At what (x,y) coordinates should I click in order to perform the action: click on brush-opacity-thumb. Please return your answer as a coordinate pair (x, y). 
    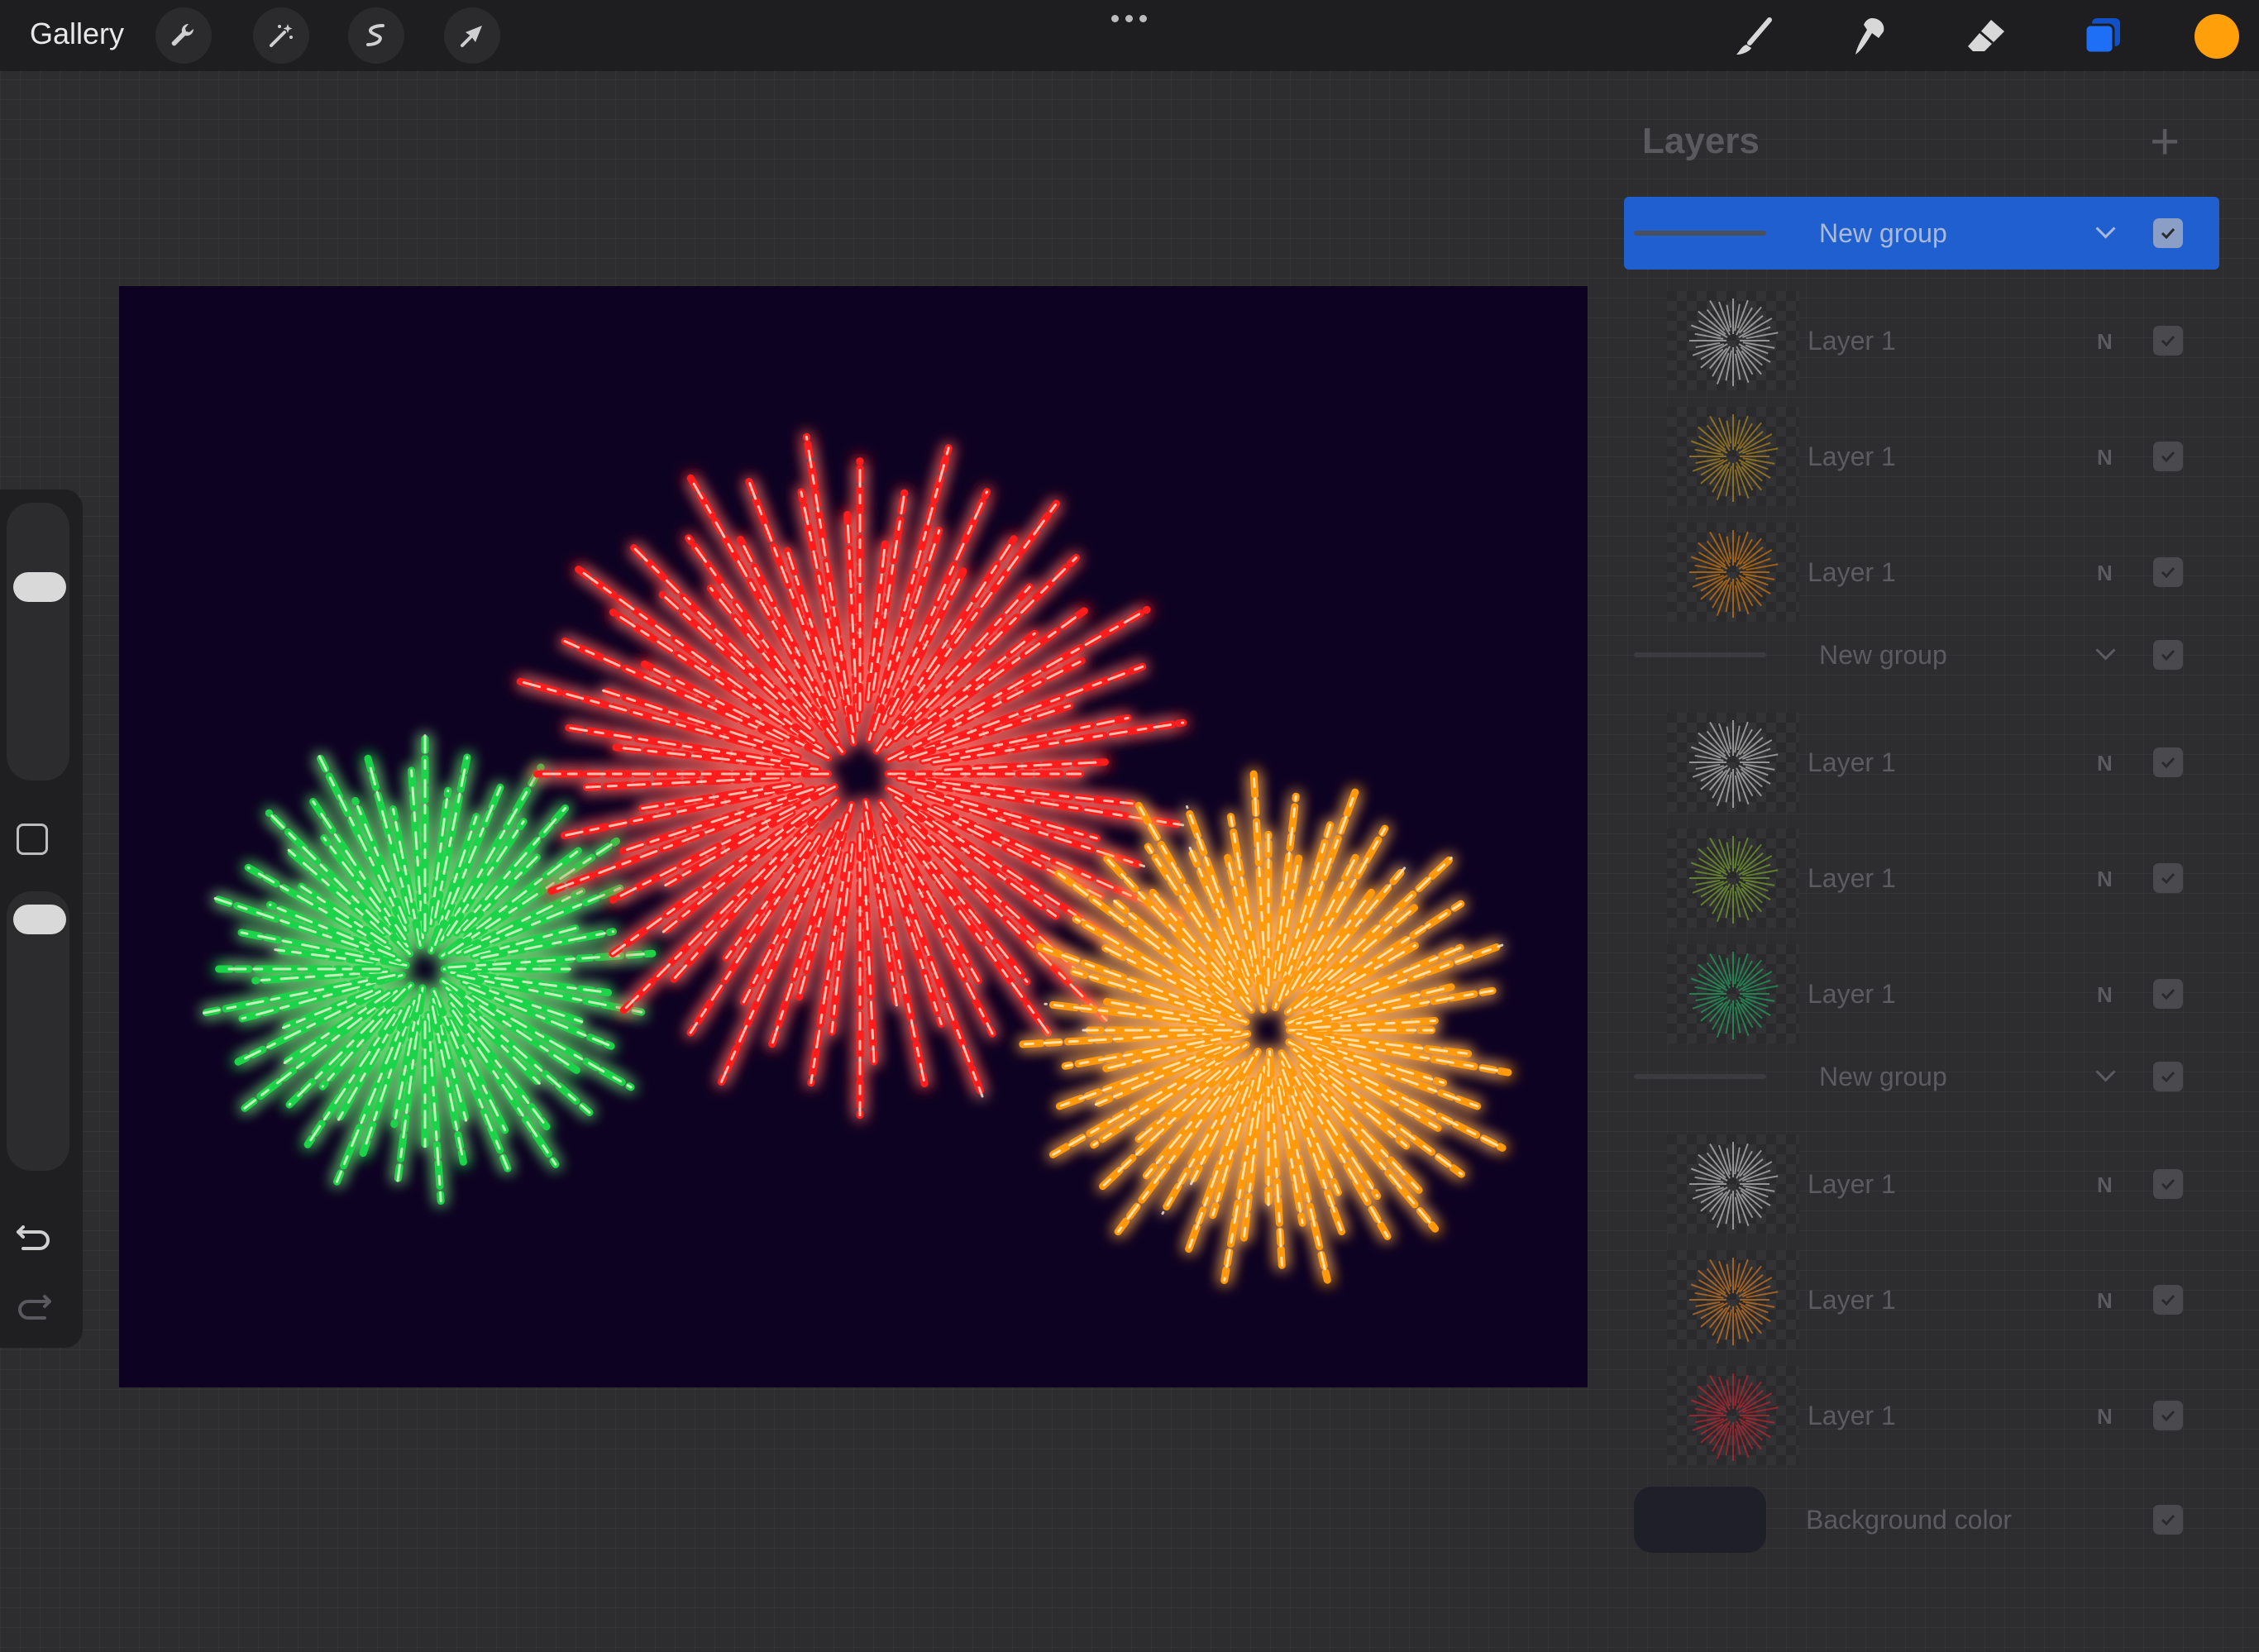
    Looking at the image, I should click on (39, 920).